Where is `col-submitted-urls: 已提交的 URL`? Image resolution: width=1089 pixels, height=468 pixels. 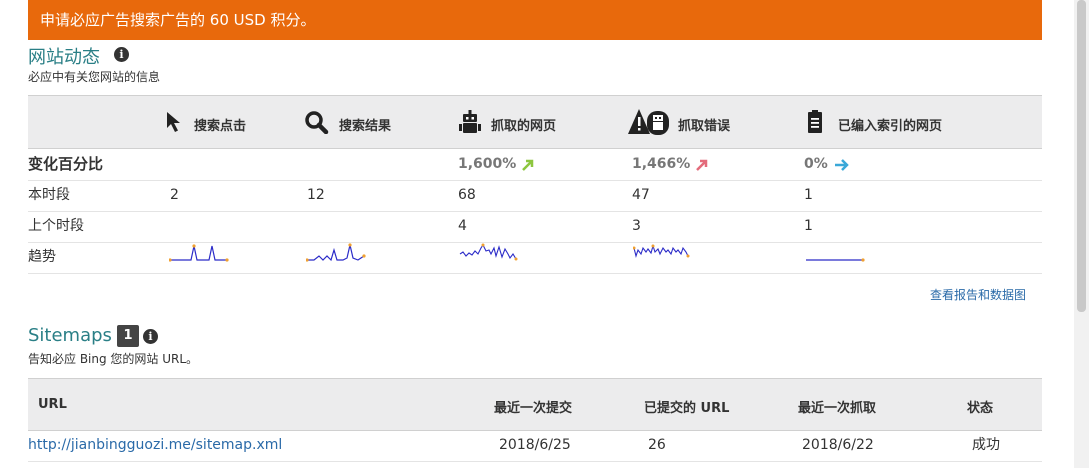 col-submitted-urls: 已提交的 URL is located at coordinates (686, 406).